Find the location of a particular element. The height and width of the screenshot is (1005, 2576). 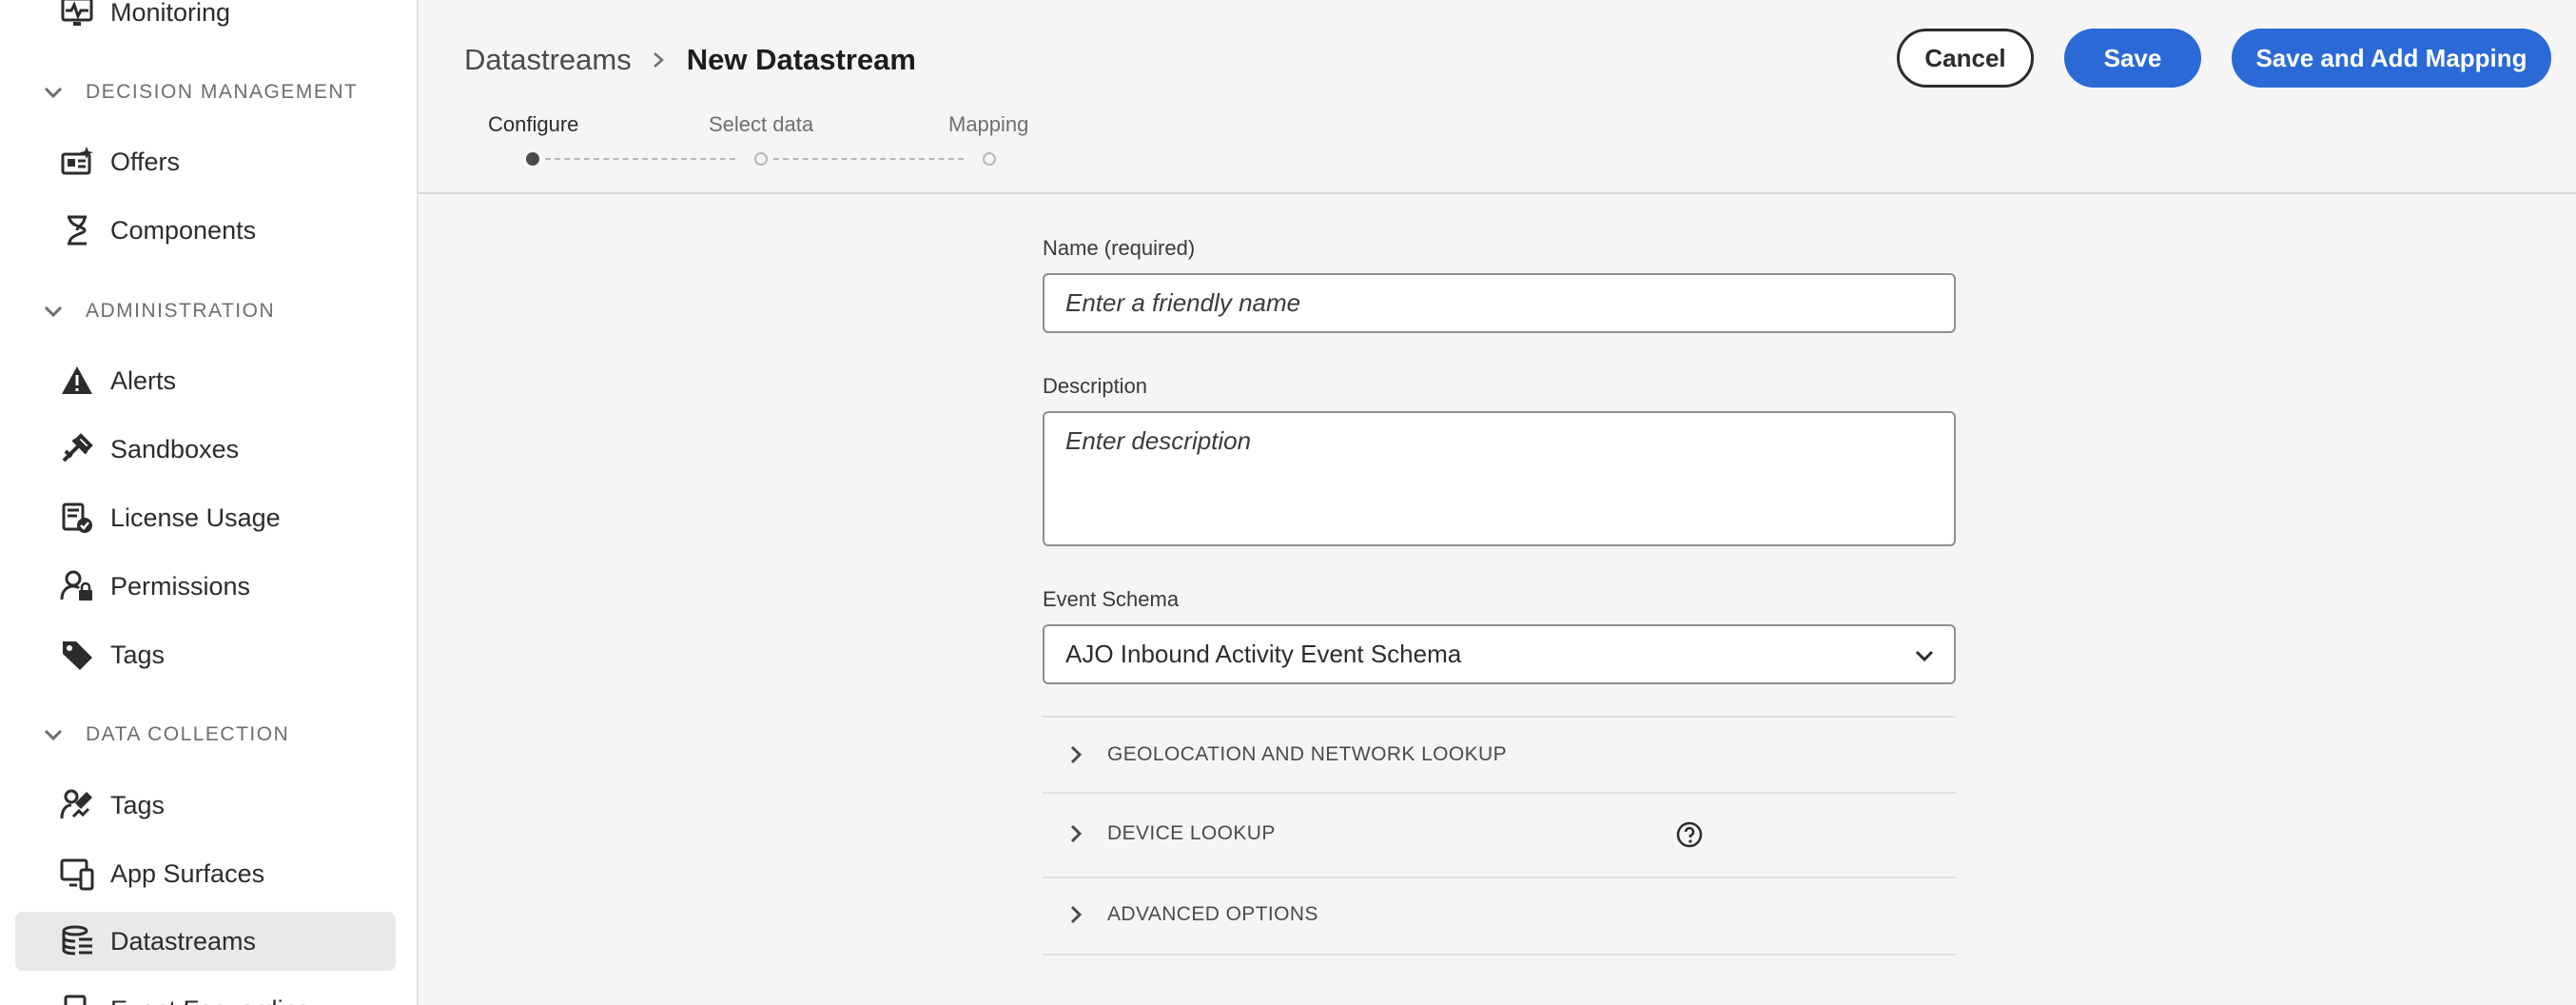

sidebar-item-label: Components is located at coordinates (184, 230).